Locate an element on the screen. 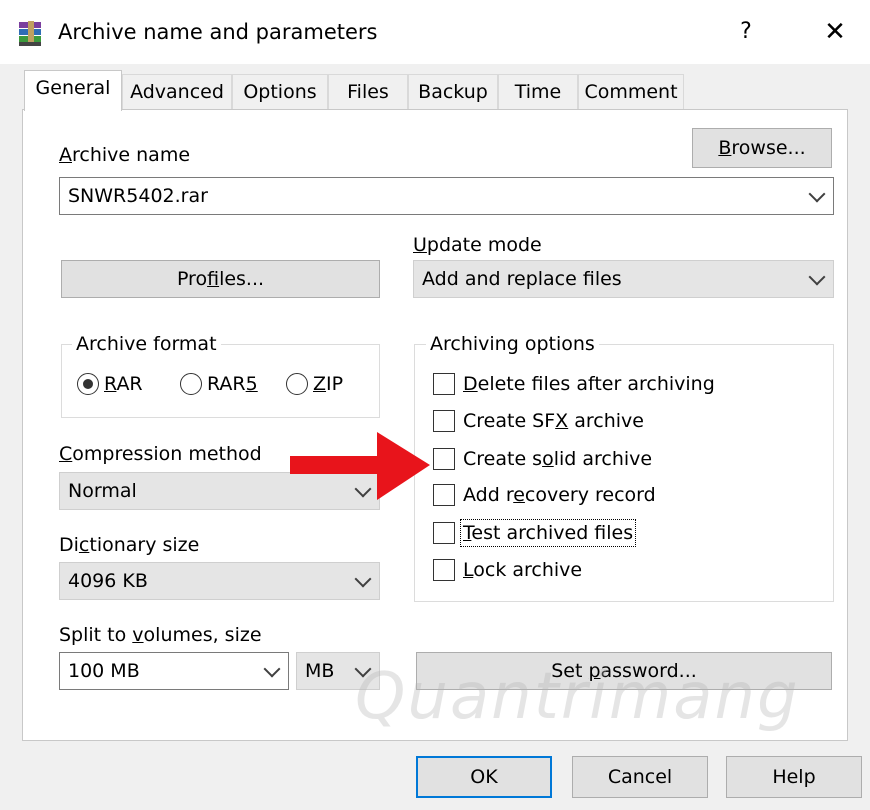  checkbox-test-archived is located at coordinates (444, 533).